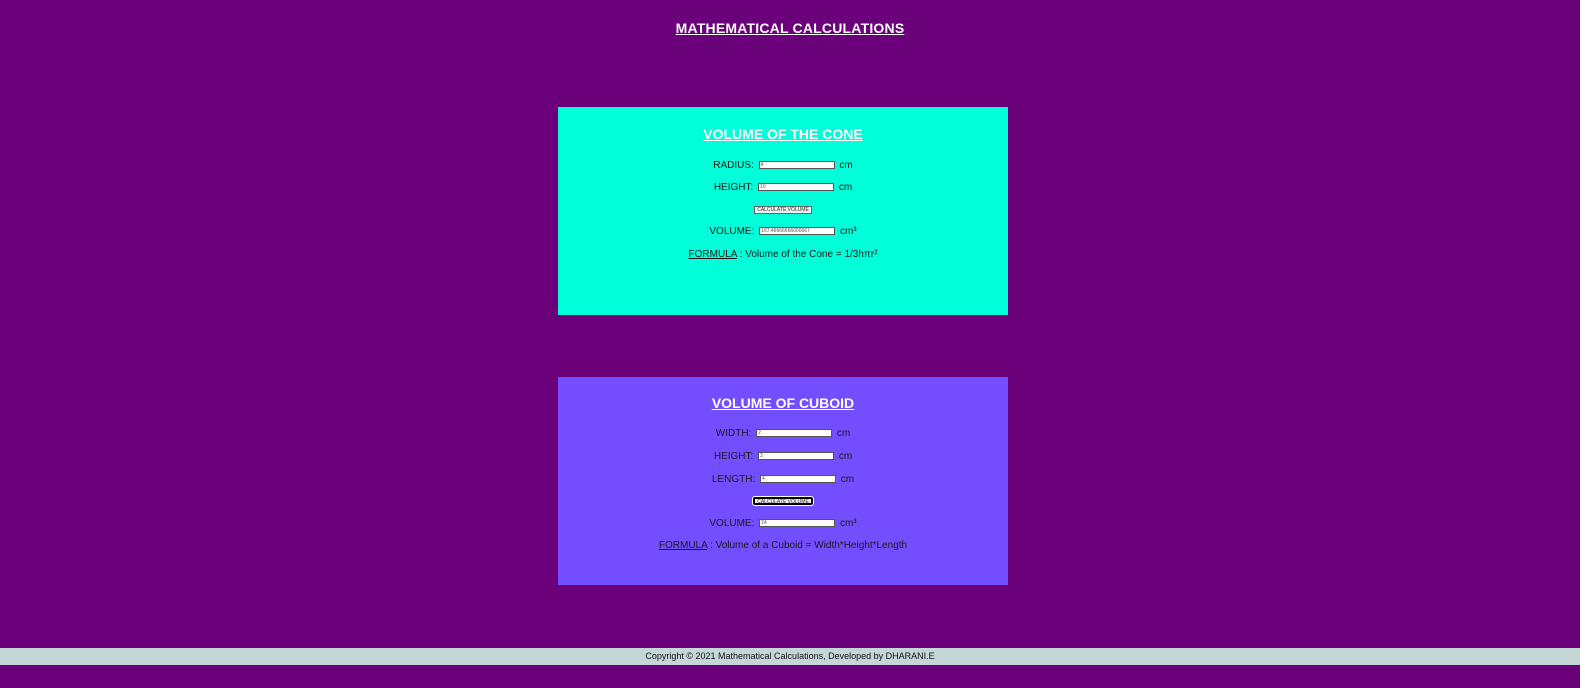 This screenshot has height=688, width=1580. I want to click on cuboid-volume-output, so click(797, 523).